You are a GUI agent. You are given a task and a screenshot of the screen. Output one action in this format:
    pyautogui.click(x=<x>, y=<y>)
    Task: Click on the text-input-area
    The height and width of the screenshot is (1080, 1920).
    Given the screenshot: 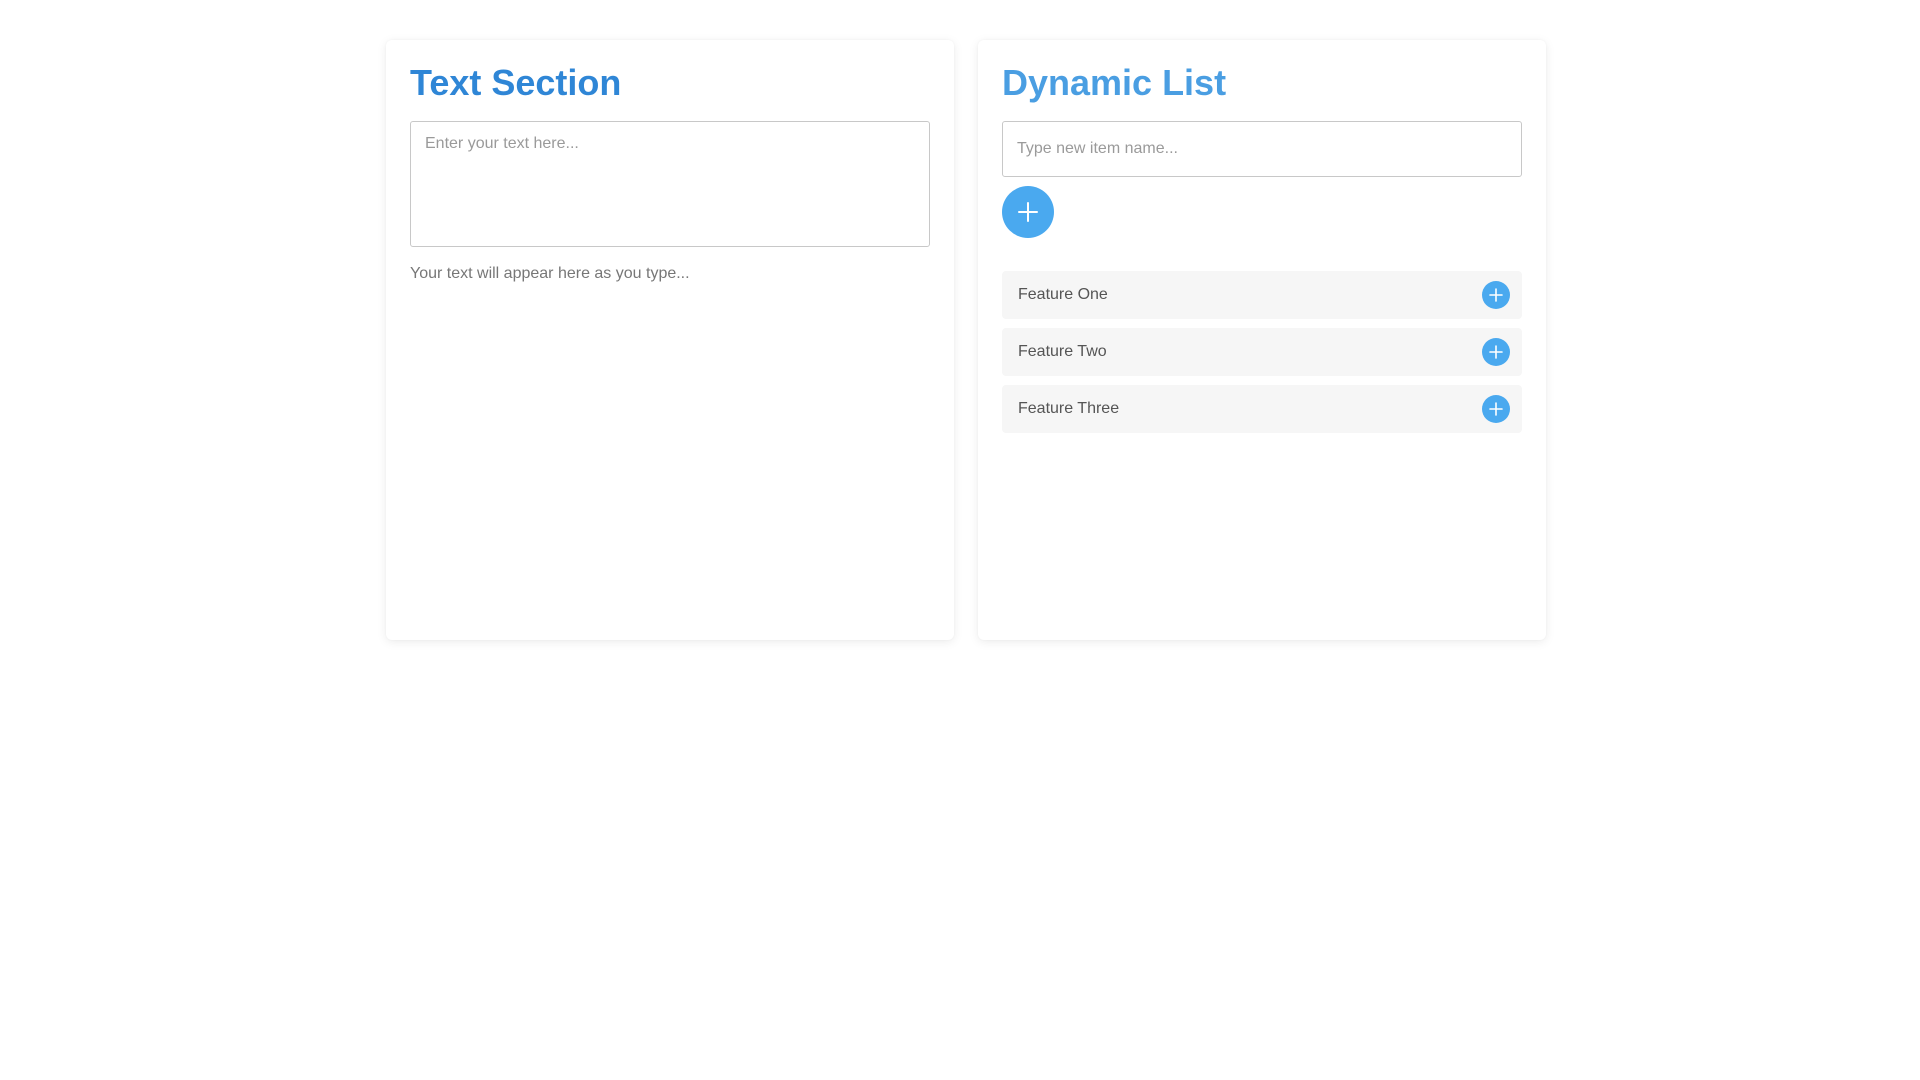 What is the action you would take?
    pyautogui.click(x=670, y=184)
    